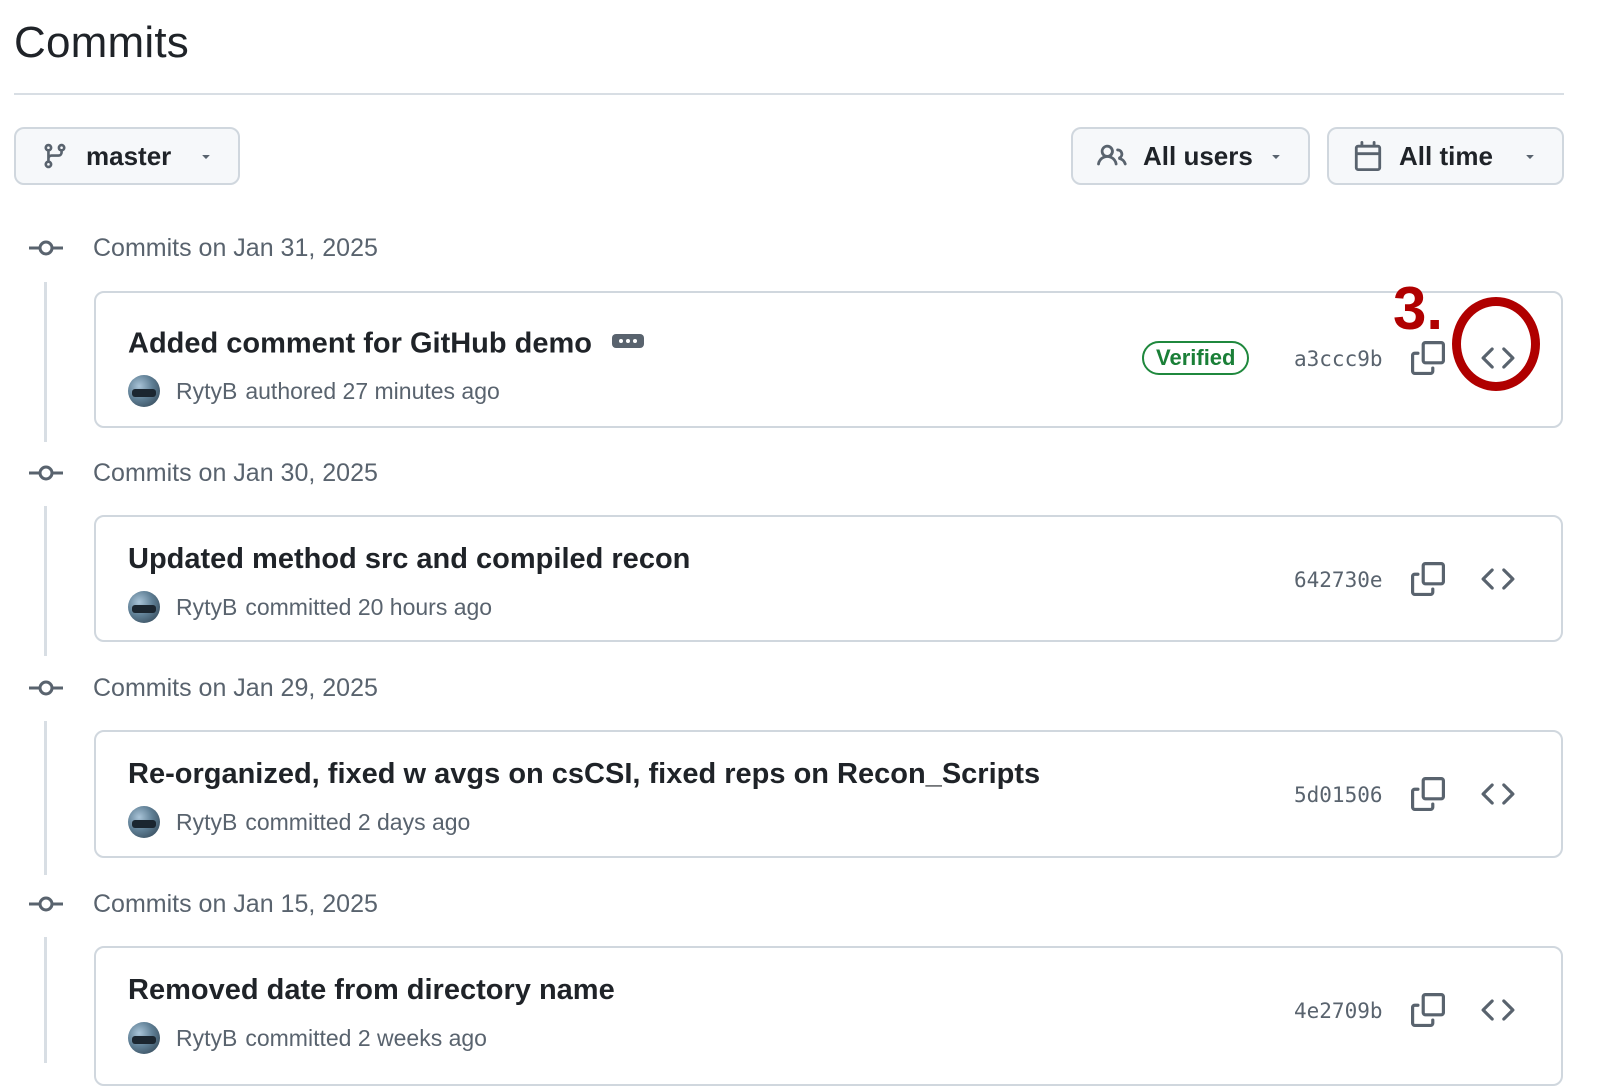 The width and height of the screenshot is (1607, 1086). I want to click on commit-group-header: Commits on Jan 15, 2025, so click(203, 904).